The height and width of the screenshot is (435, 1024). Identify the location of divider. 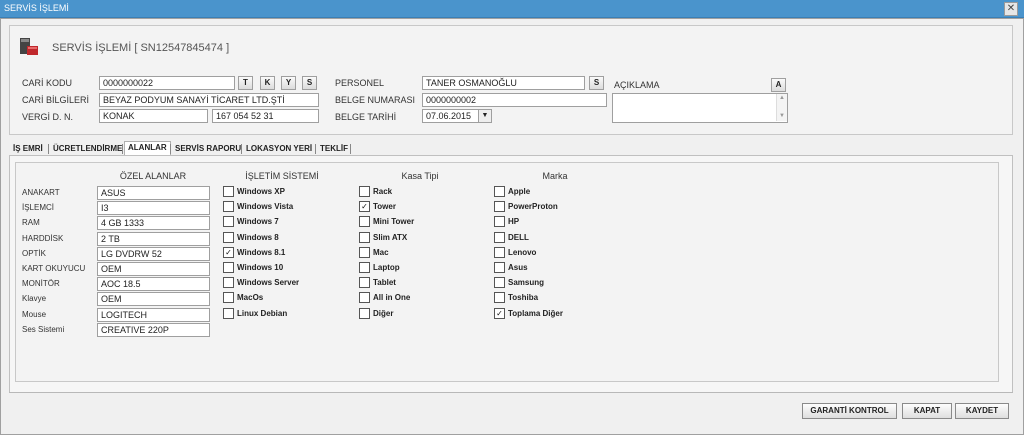
(511, 392).